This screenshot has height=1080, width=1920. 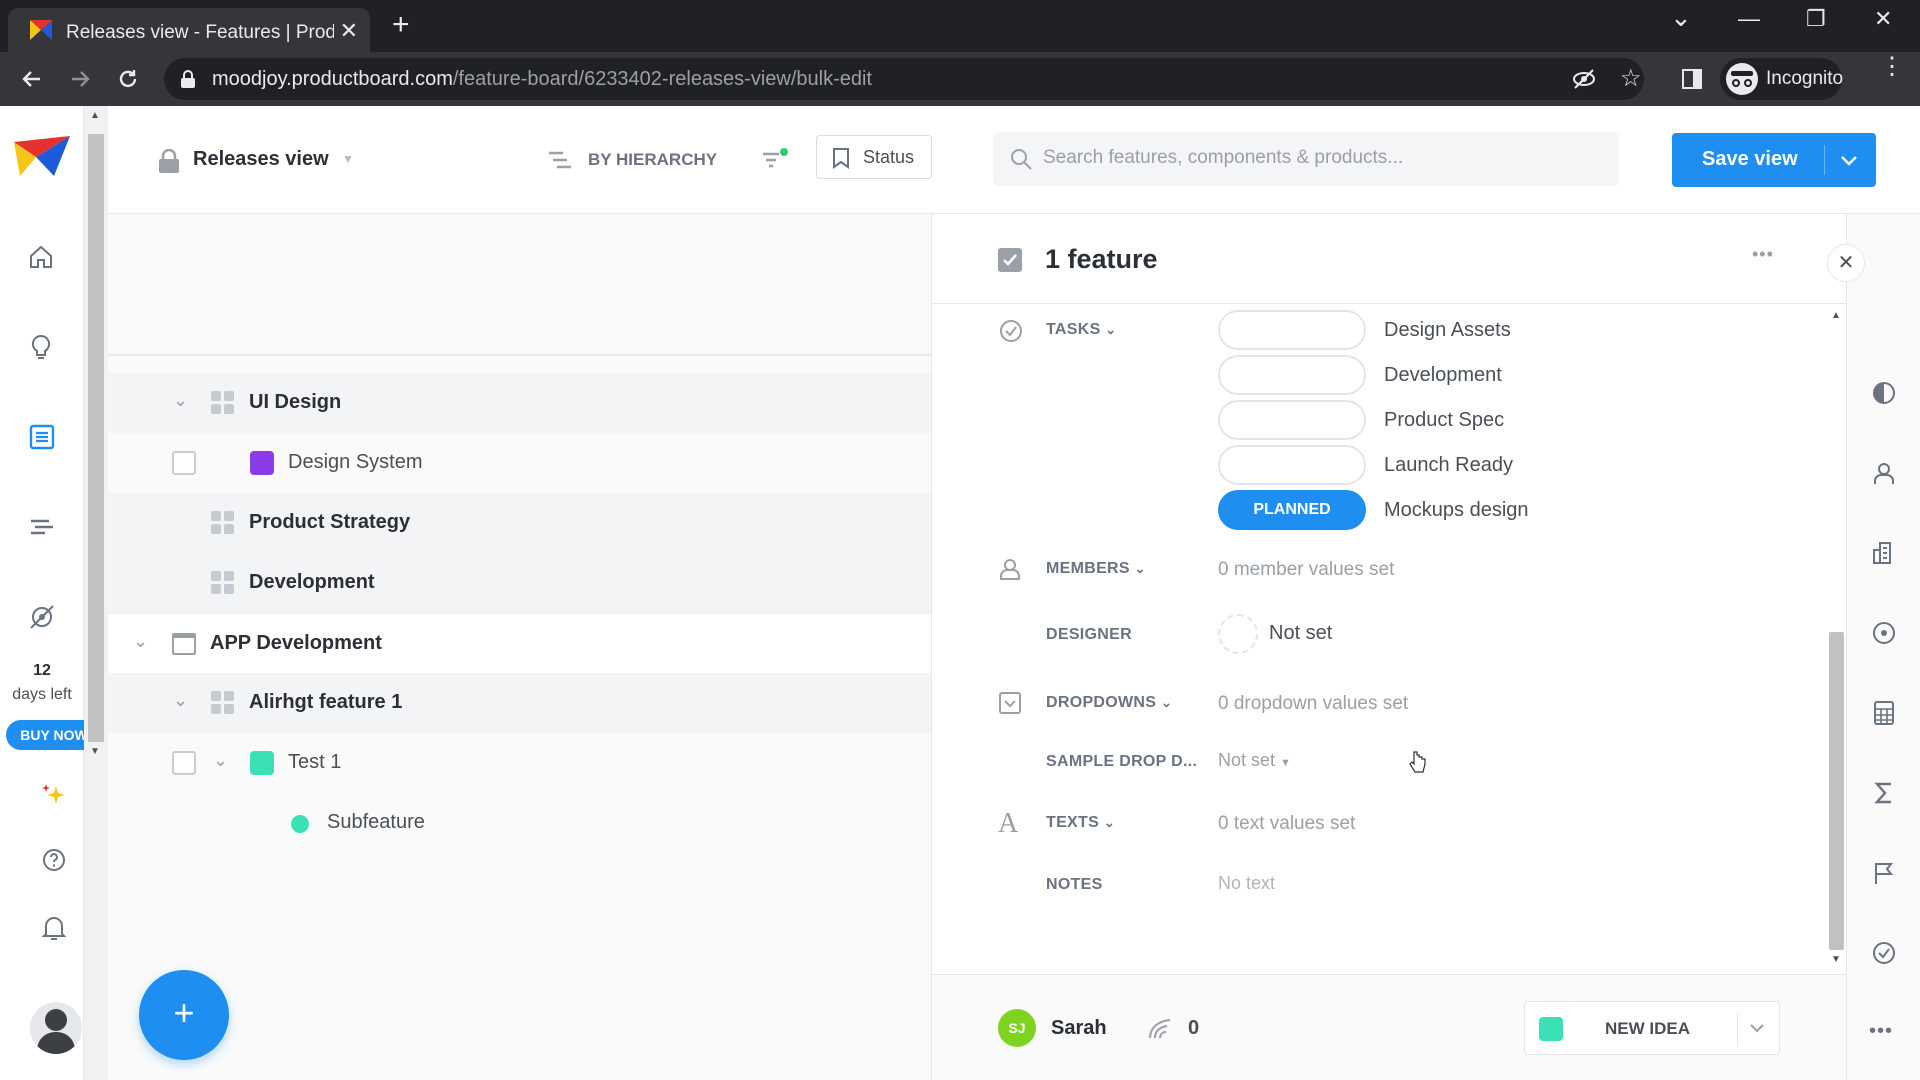 I want to click on back-icon, so click(x=32, y=79).